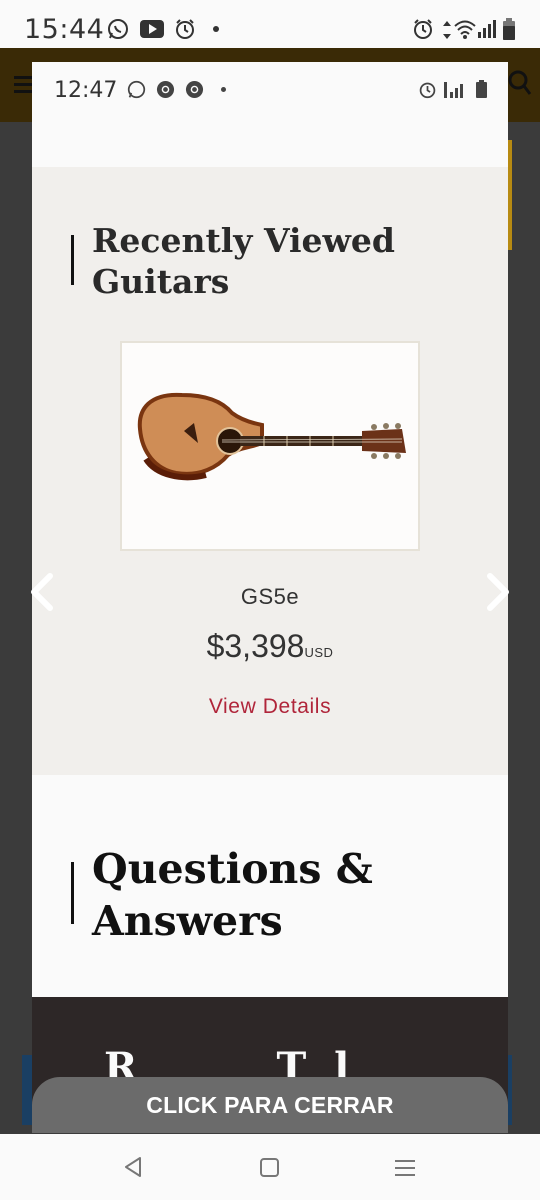 The height and width of the screenshot is (1200, 540). Describe the element at coordinates (232, 869) in the screenshot. I see `heading-line: Questions &` at that location.